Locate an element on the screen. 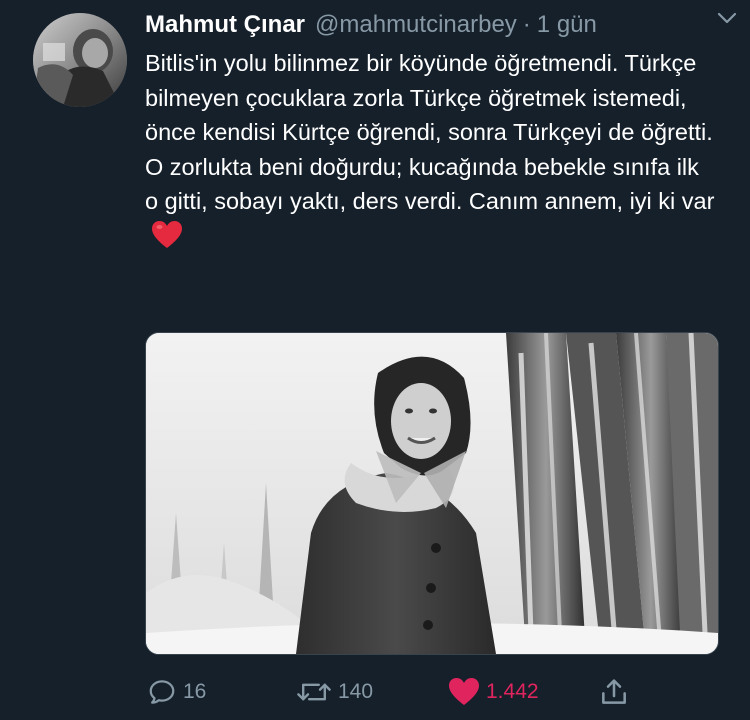  tweet-header: Mahmut Çınar @mahmutcinarbey · 1 gün is located at coordinates (437, 25).